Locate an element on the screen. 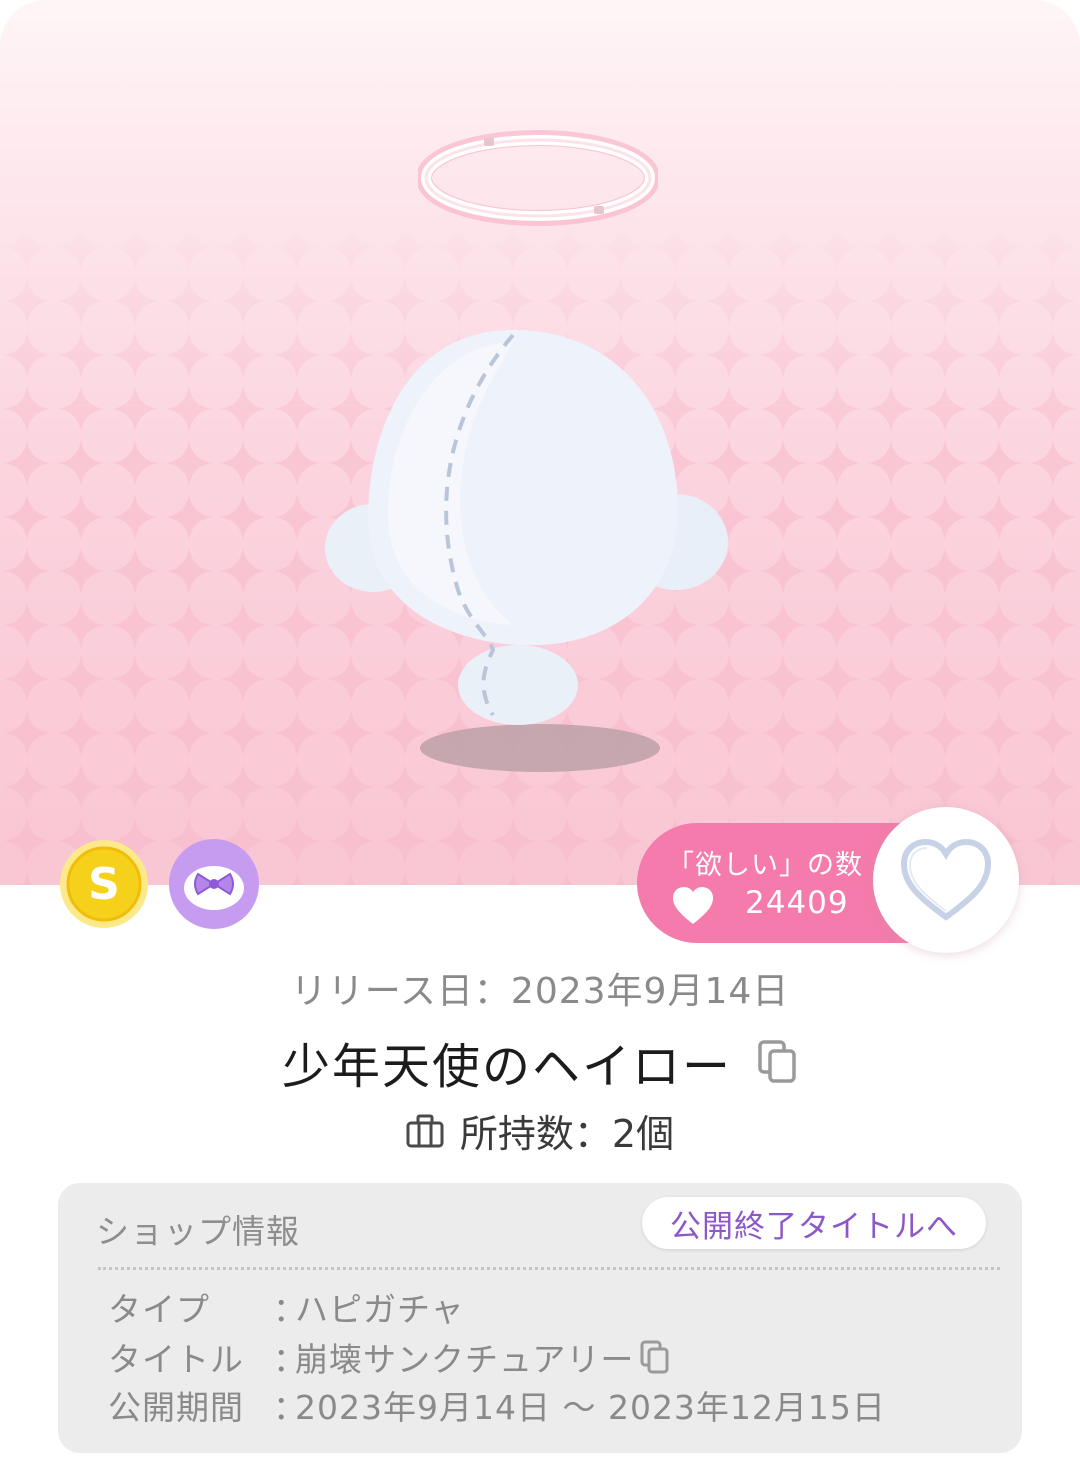 The width and height of the screenshot is (1080, 1465). coin-s-icon: S is located at coordinates (104, 884).